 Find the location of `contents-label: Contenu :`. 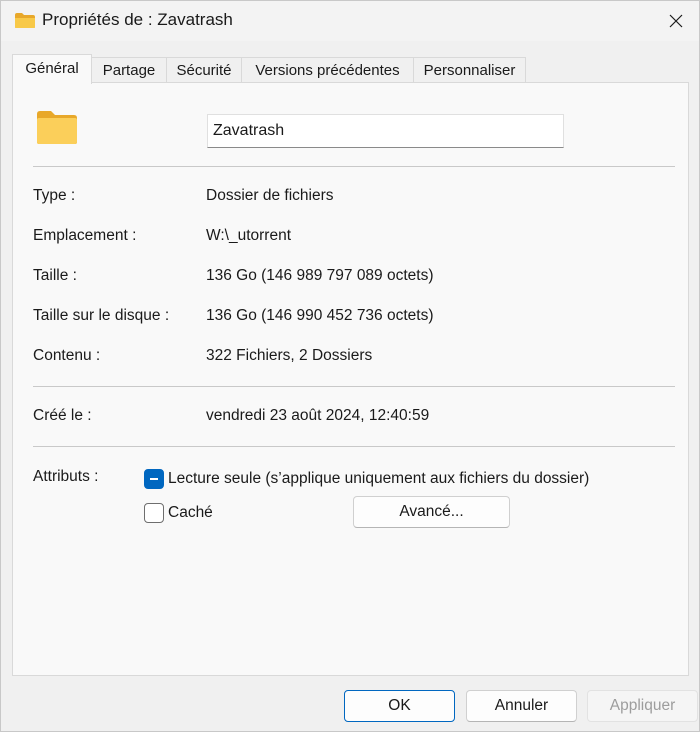

contents-label: Contenu : is located at coordinates (67, 355).